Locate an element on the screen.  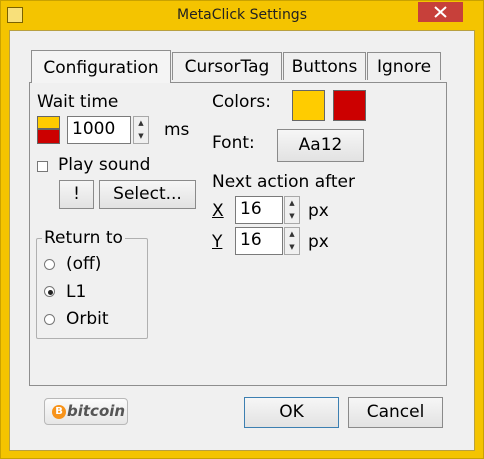
x-spinner: ▲ ▼ is located at coordinates (292, 210).